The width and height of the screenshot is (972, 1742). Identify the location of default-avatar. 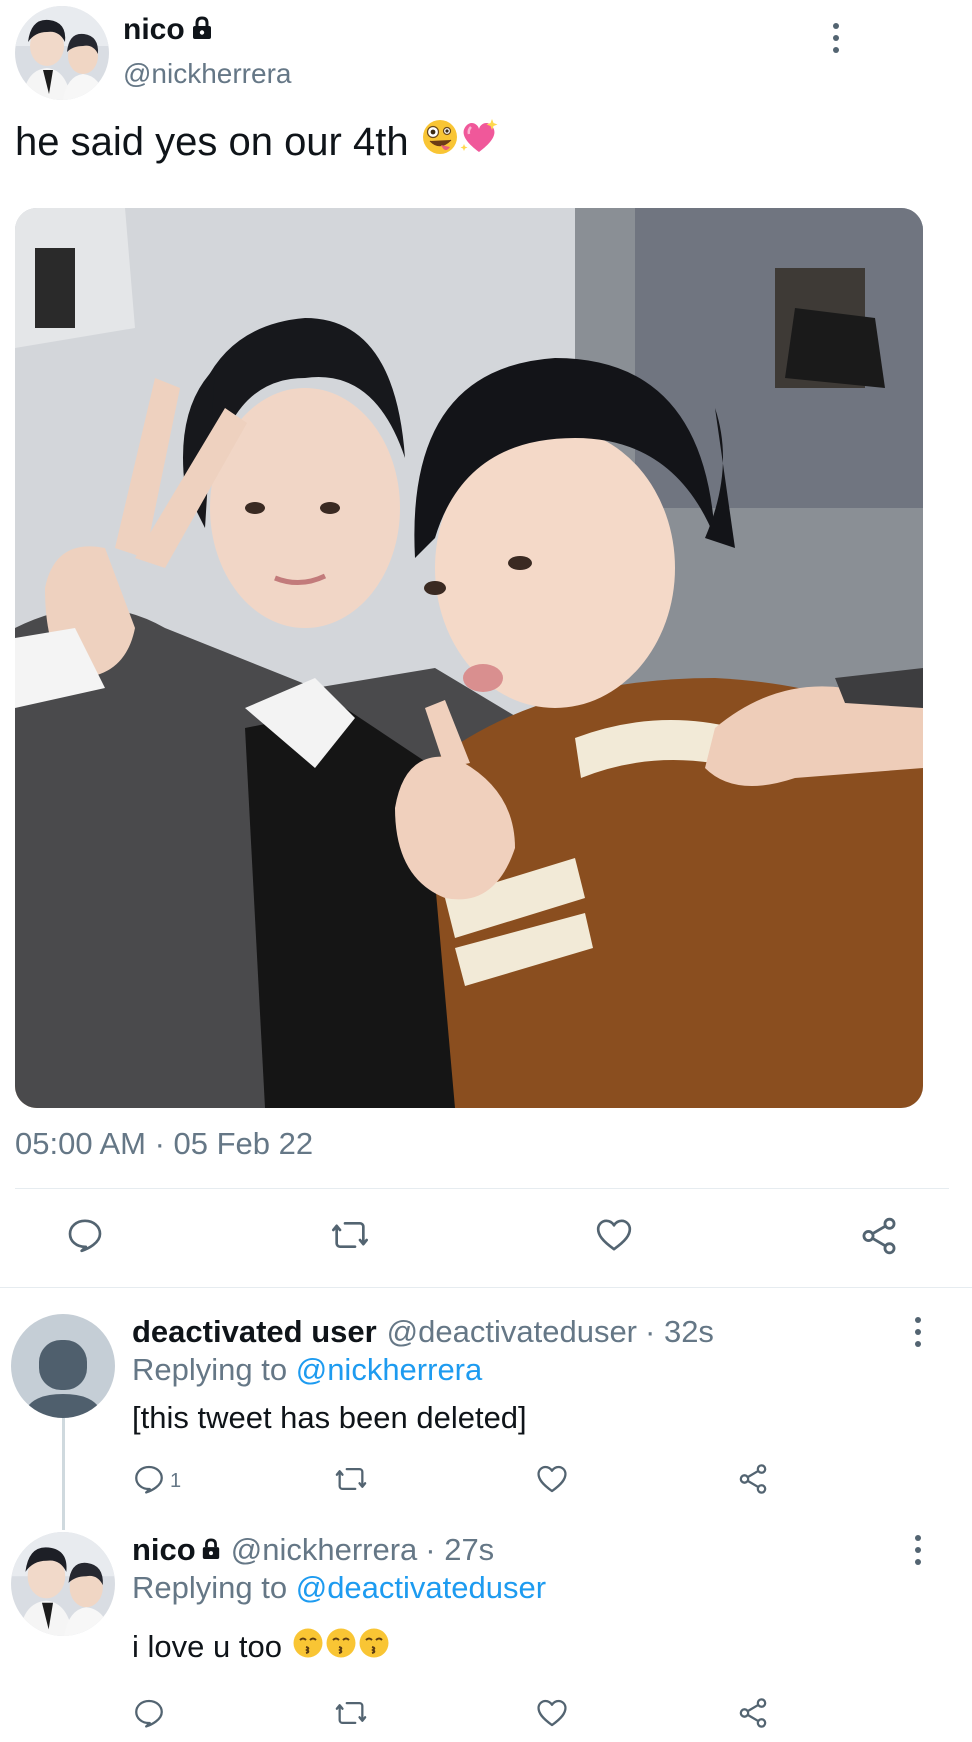
(63, 1366).